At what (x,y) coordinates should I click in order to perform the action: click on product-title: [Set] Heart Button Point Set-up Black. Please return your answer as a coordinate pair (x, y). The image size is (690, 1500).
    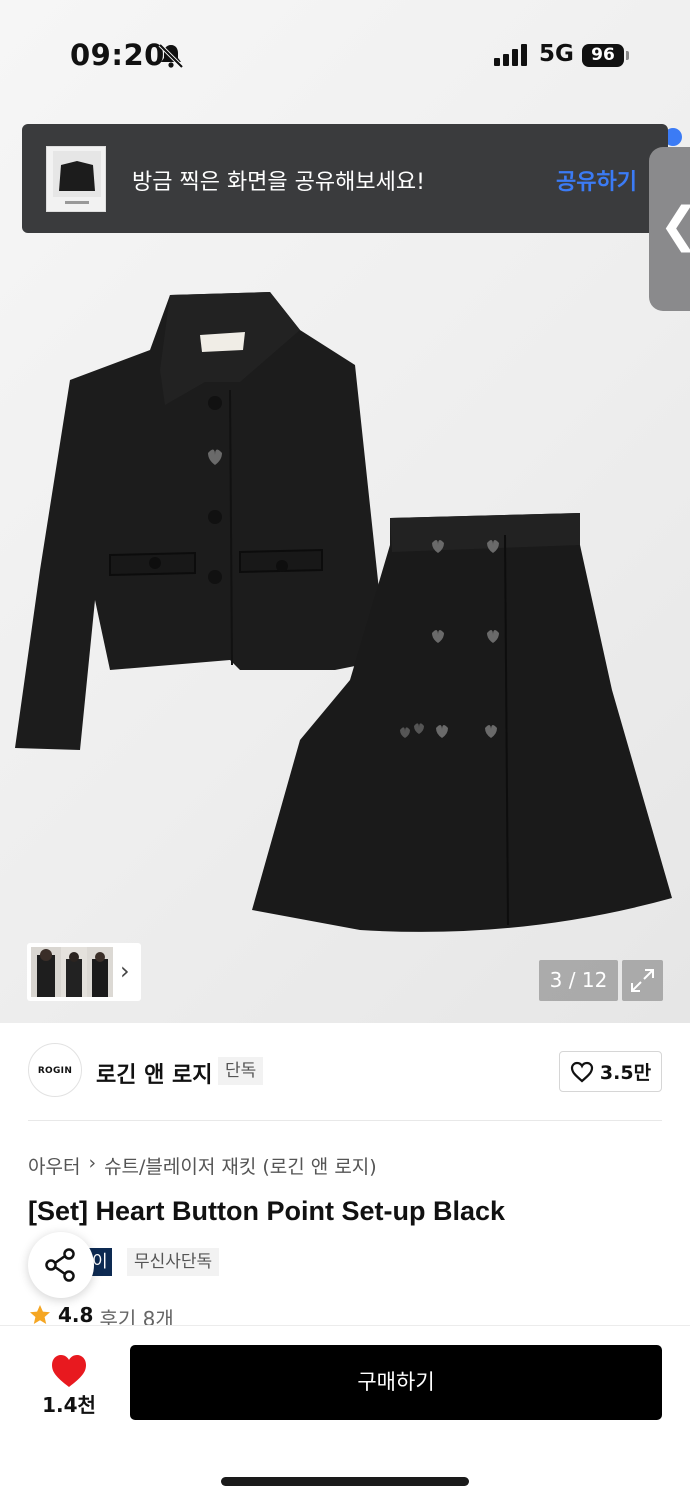
    Looking at the image, I should click on (267, 1211).